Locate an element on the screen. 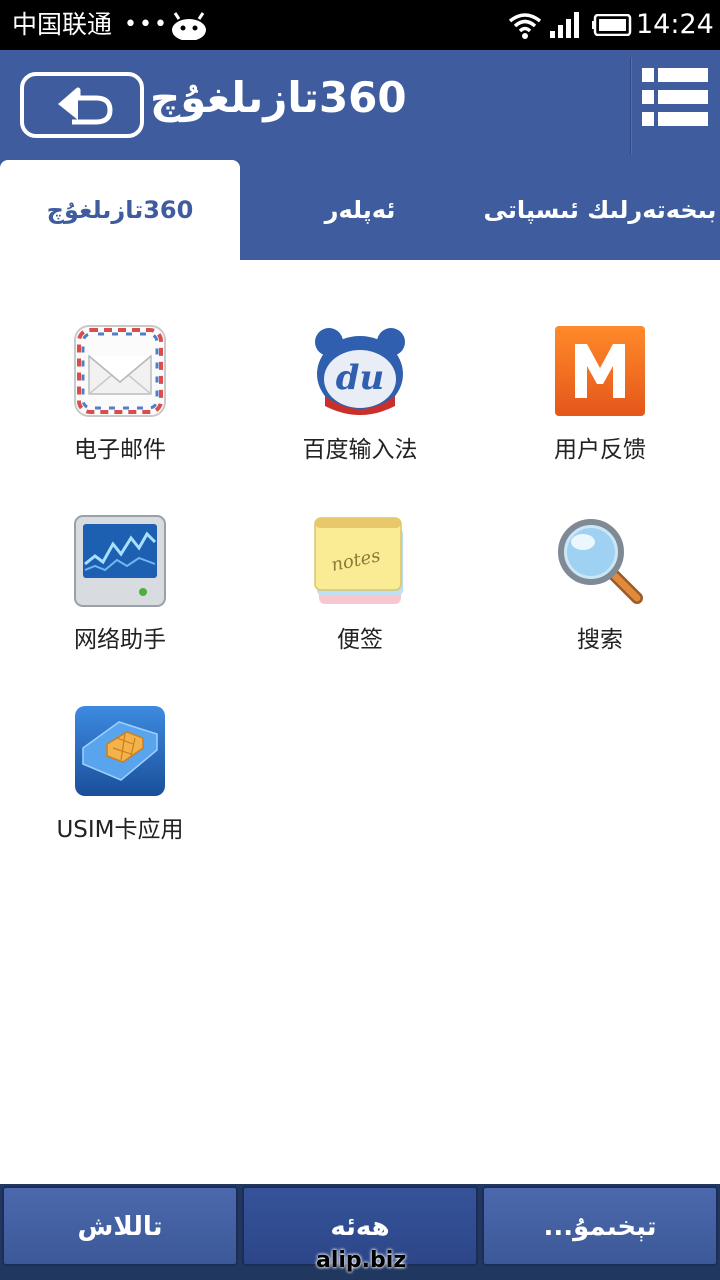 This screenshot has height=1280, width=720. magnifier-icon is located at coordinates (600, 561).